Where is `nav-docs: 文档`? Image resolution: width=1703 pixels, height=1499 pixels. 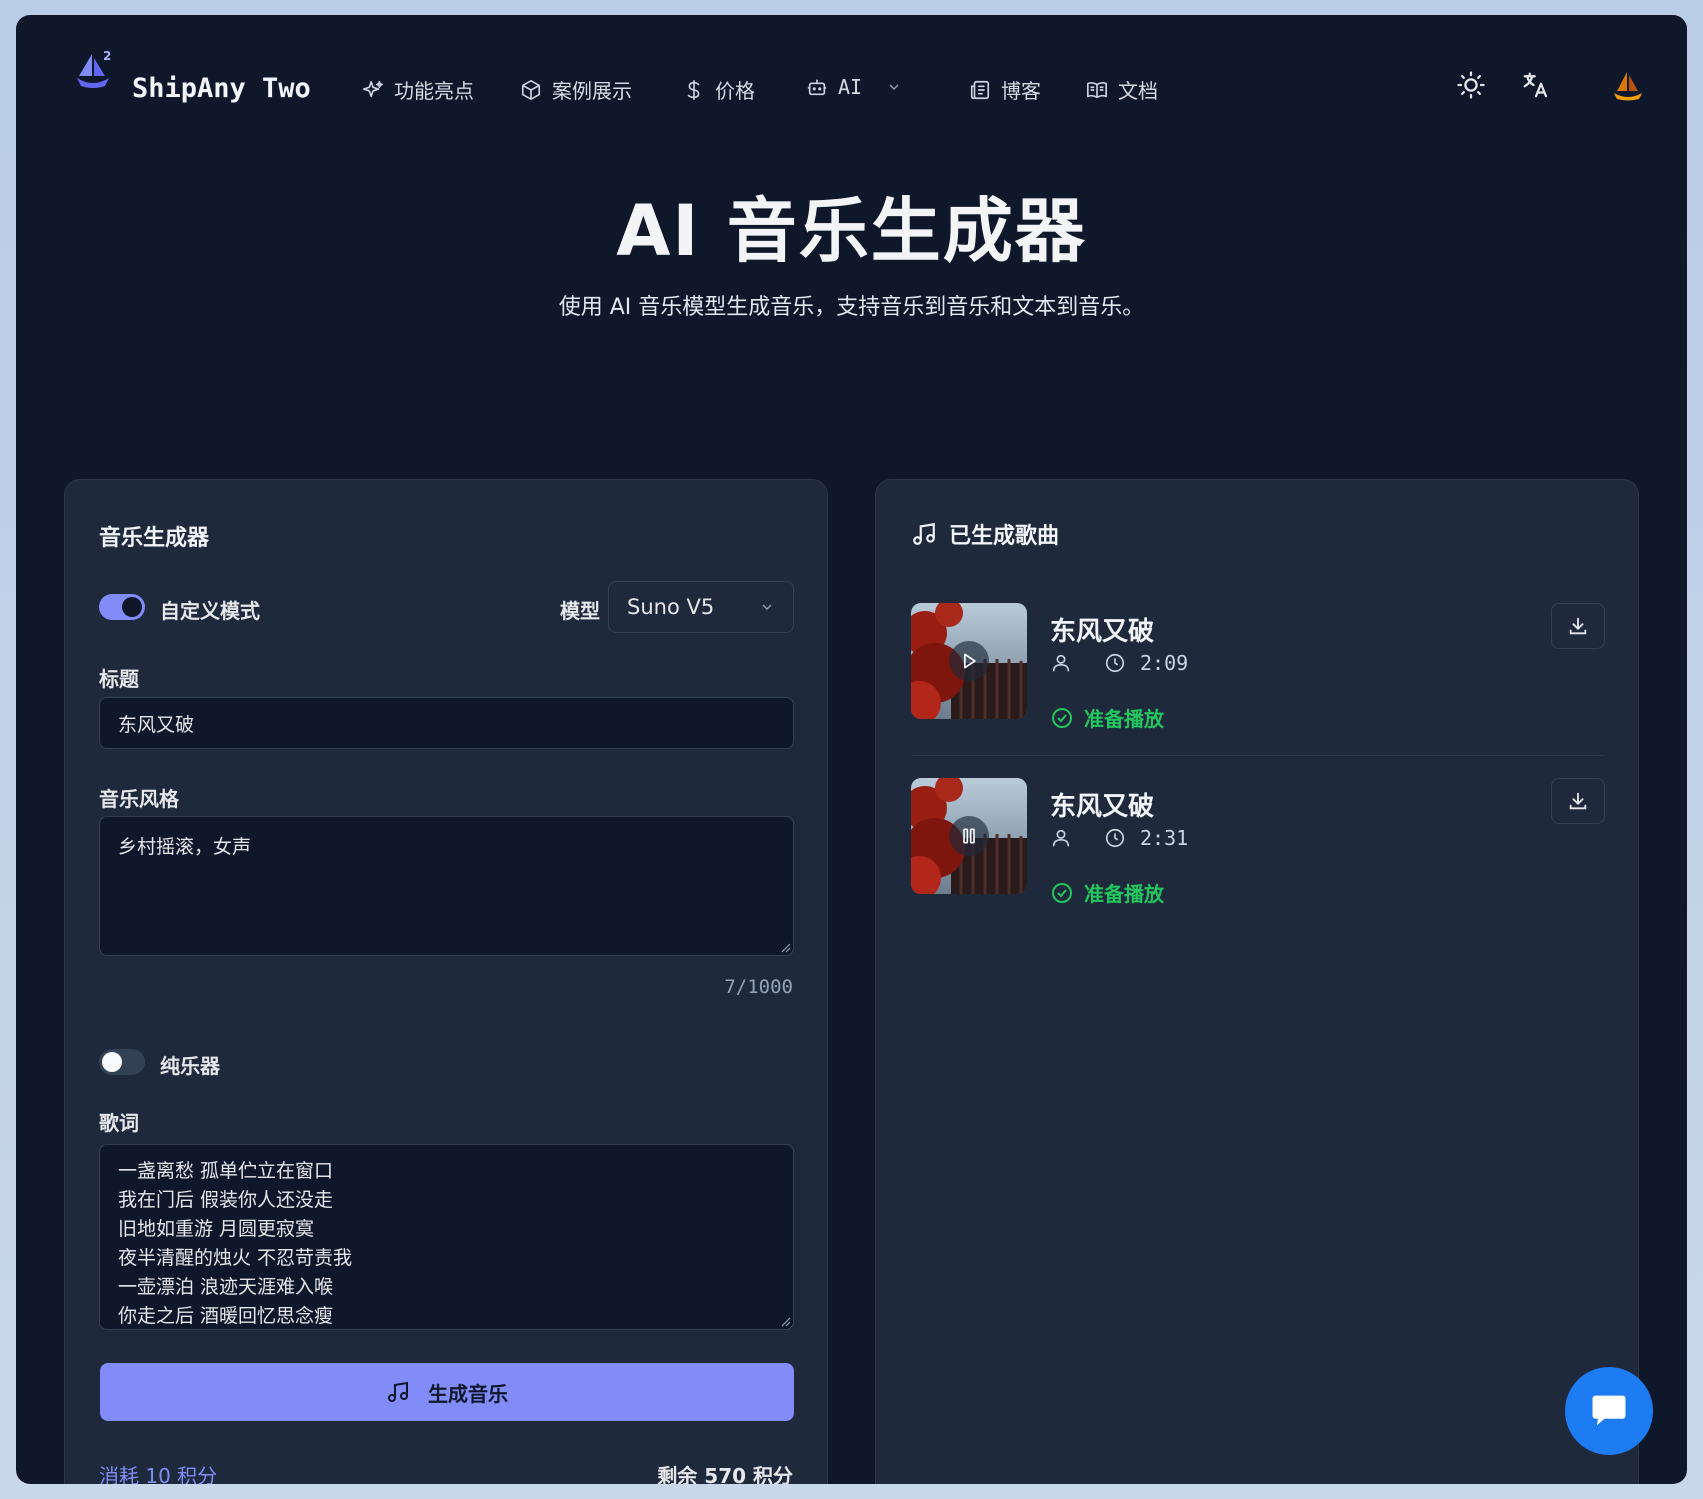 nav-docs: 文档 is located at coordinates (1122, 89).